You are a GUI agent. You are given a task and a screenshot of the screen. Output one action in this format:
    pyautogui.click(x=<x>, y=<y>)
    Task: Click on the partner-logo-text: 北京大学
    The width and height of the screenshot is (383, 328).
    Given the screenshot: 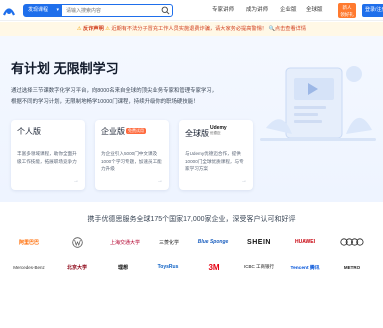 What is the action you would take?
    pyautogui.click(x=76, y=267)
    